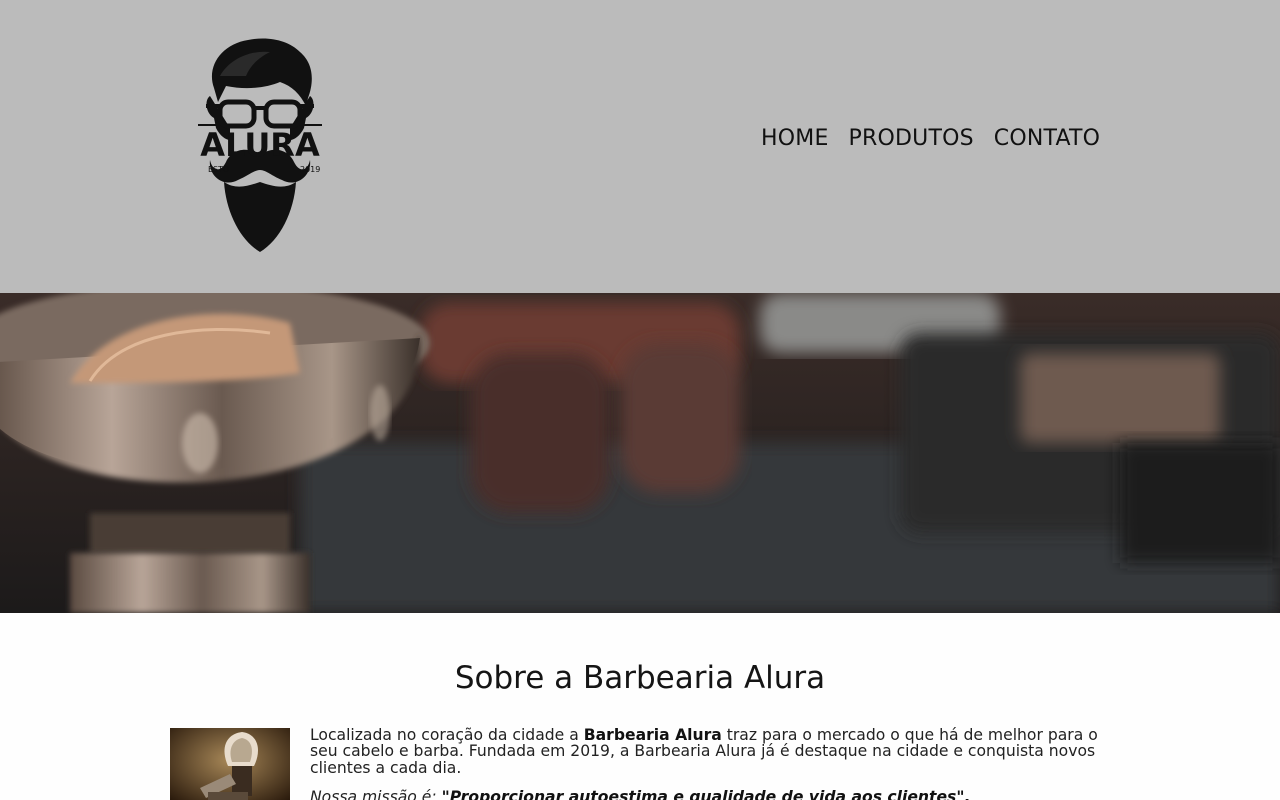 The width and height of the screenshot is (1280, 800). What do you see at coordinates (376, 794) in the screenshot?
I see `mission-label: Nossa missão é:` at bounding box center [376, 794].